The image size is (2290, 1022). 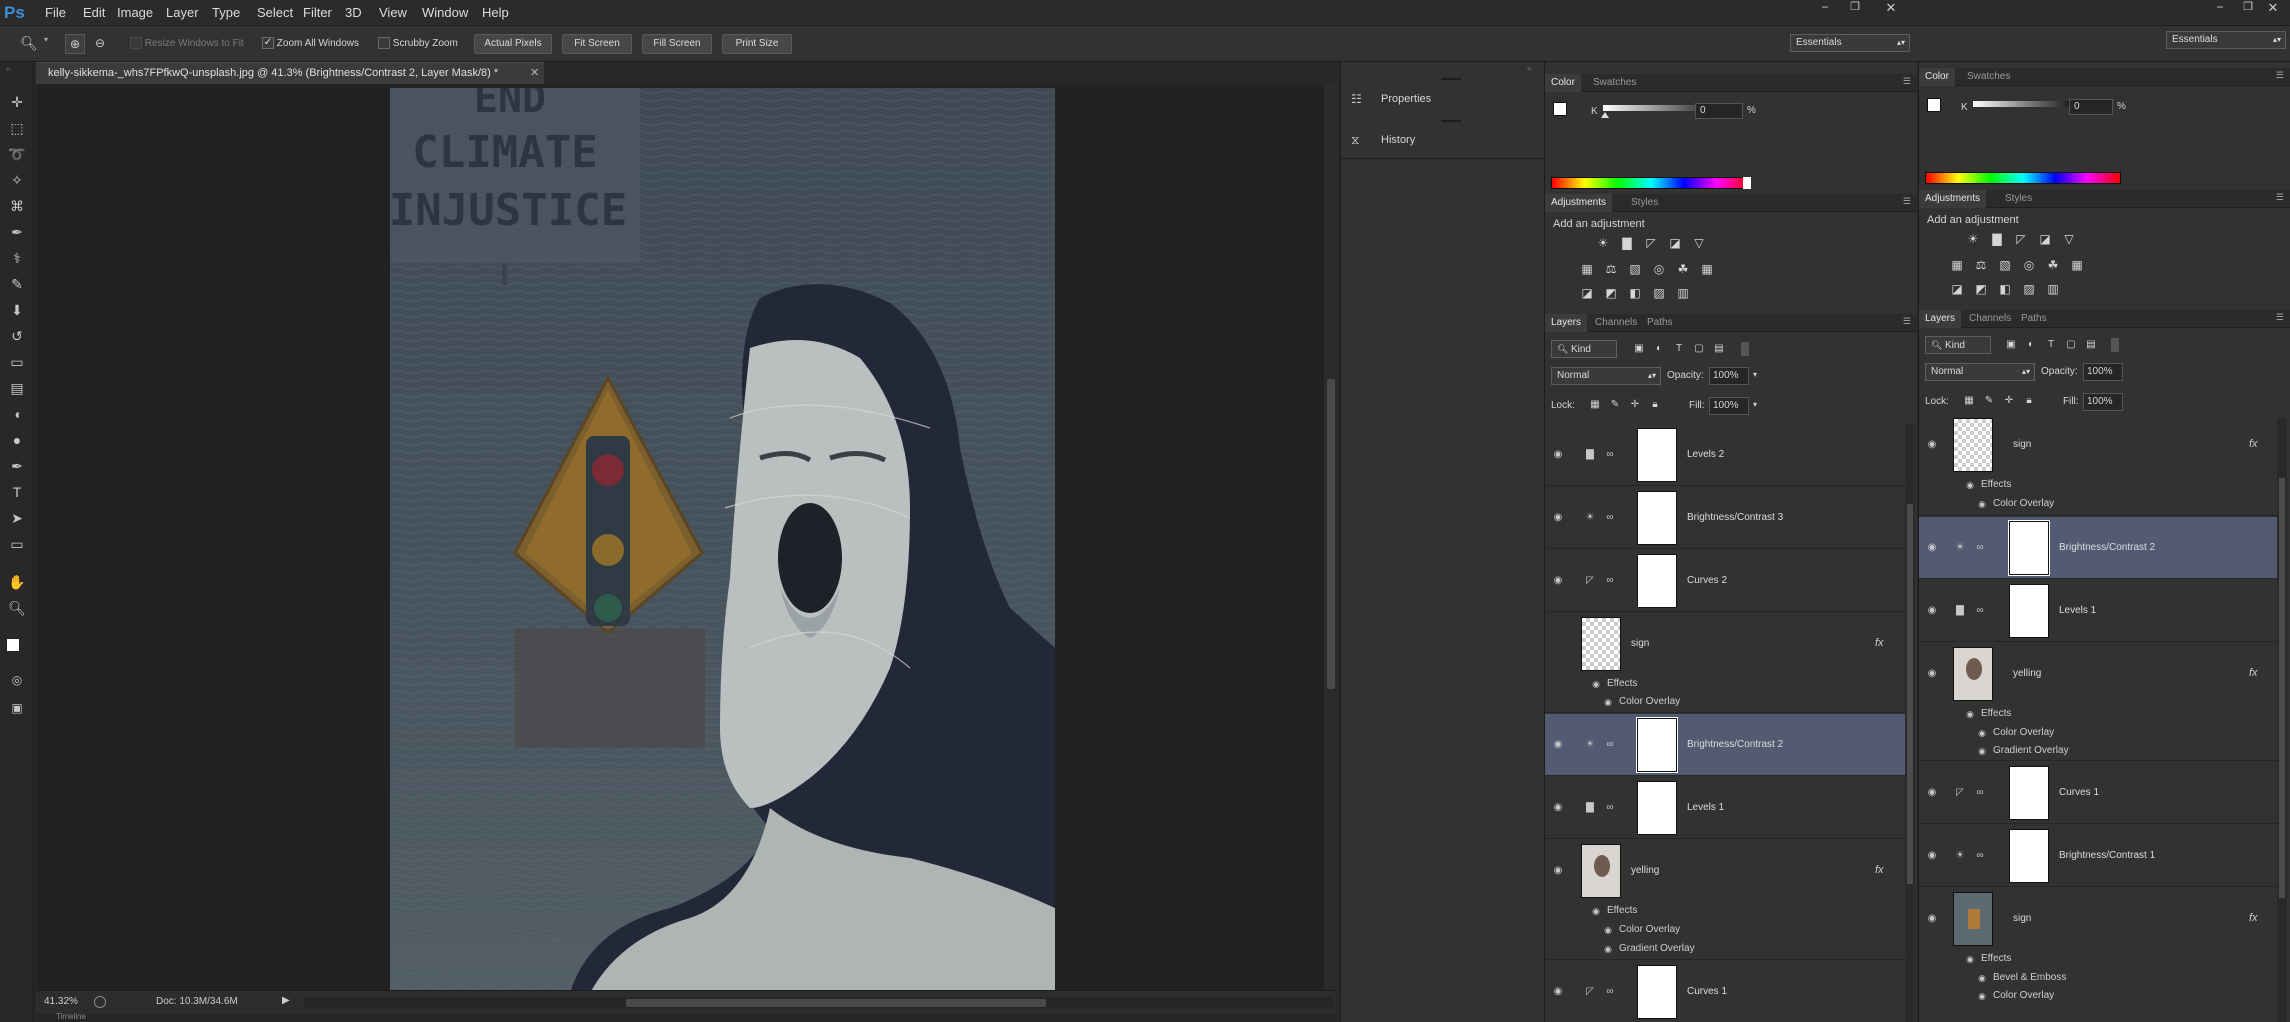 What do you see at coordinates (2005, 265) in the screenshot?
I see `black-white-icon: ▧` at bounding box center [2005, 265].